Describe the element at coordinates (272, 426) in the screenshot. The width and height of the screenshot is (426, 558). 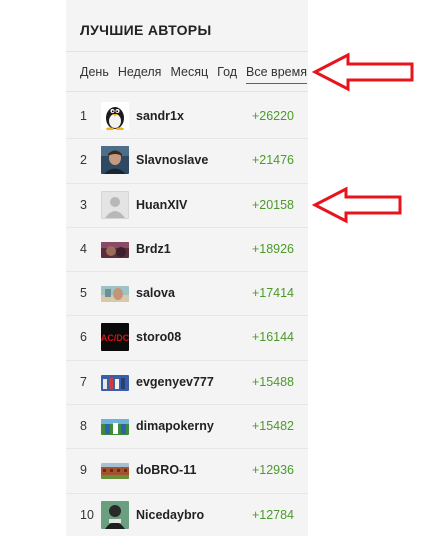
I see `author-score: +15482` at that location.